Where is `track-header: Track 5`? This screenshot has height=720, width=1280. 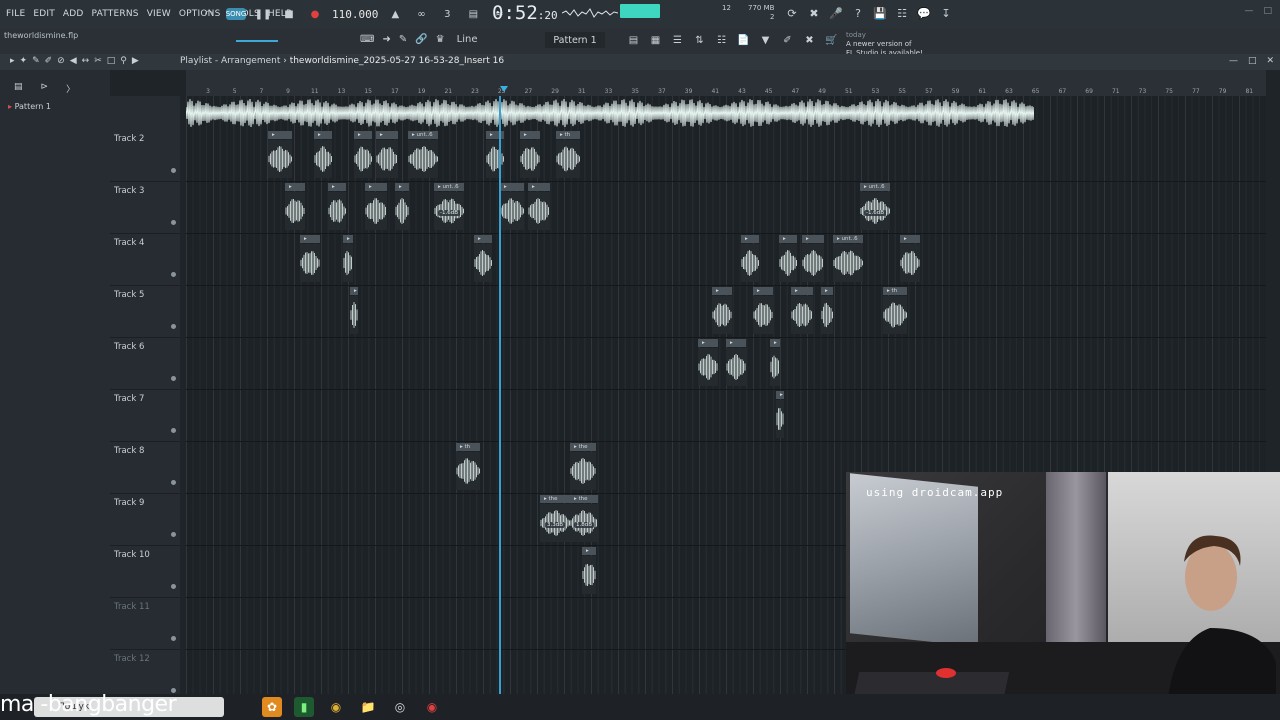 track-header: Track 5 is located at coordinates (145, 312).